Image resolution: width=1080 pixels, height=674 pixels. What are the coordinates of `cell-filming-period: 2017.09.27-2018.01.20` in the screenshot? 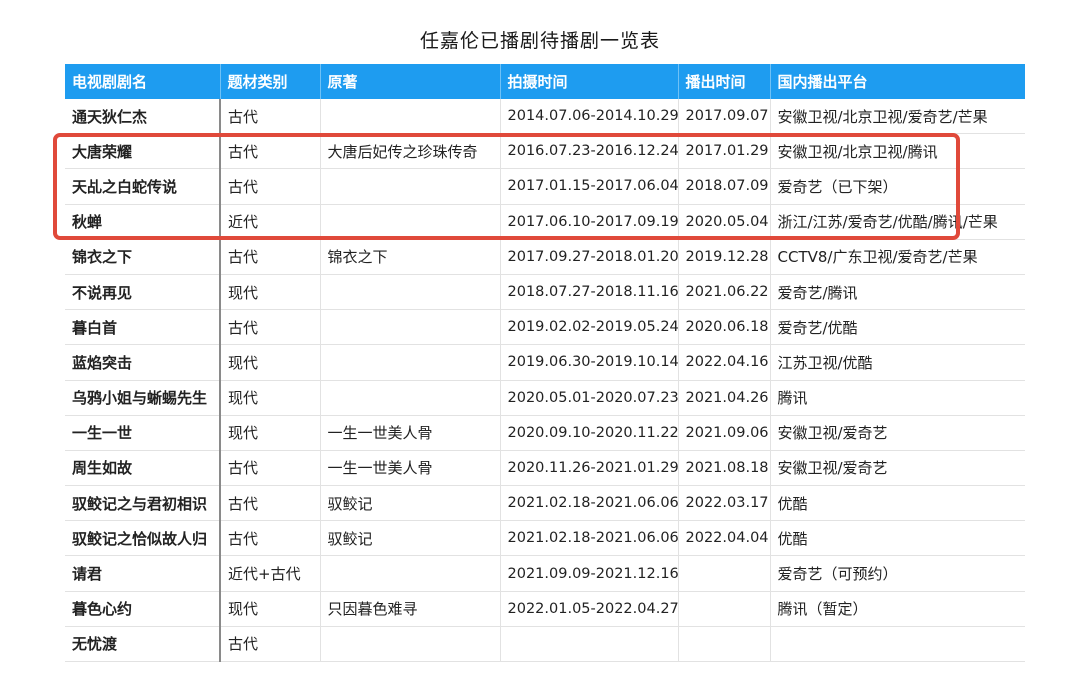 It's located at (589, 257).